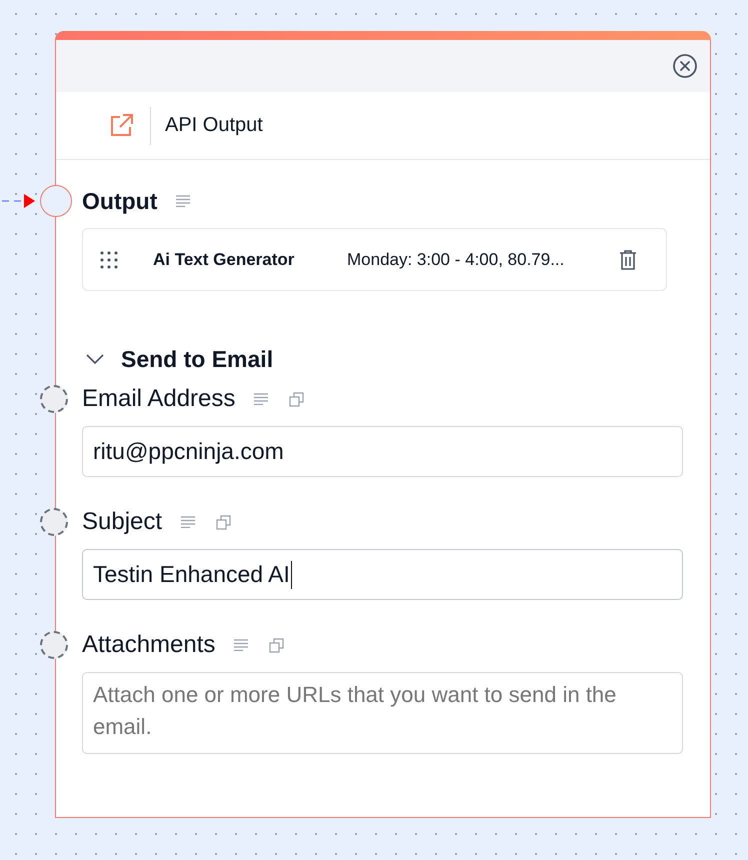  I want to click on input-field: ritu@ppcninja.com, so click(382, 451).